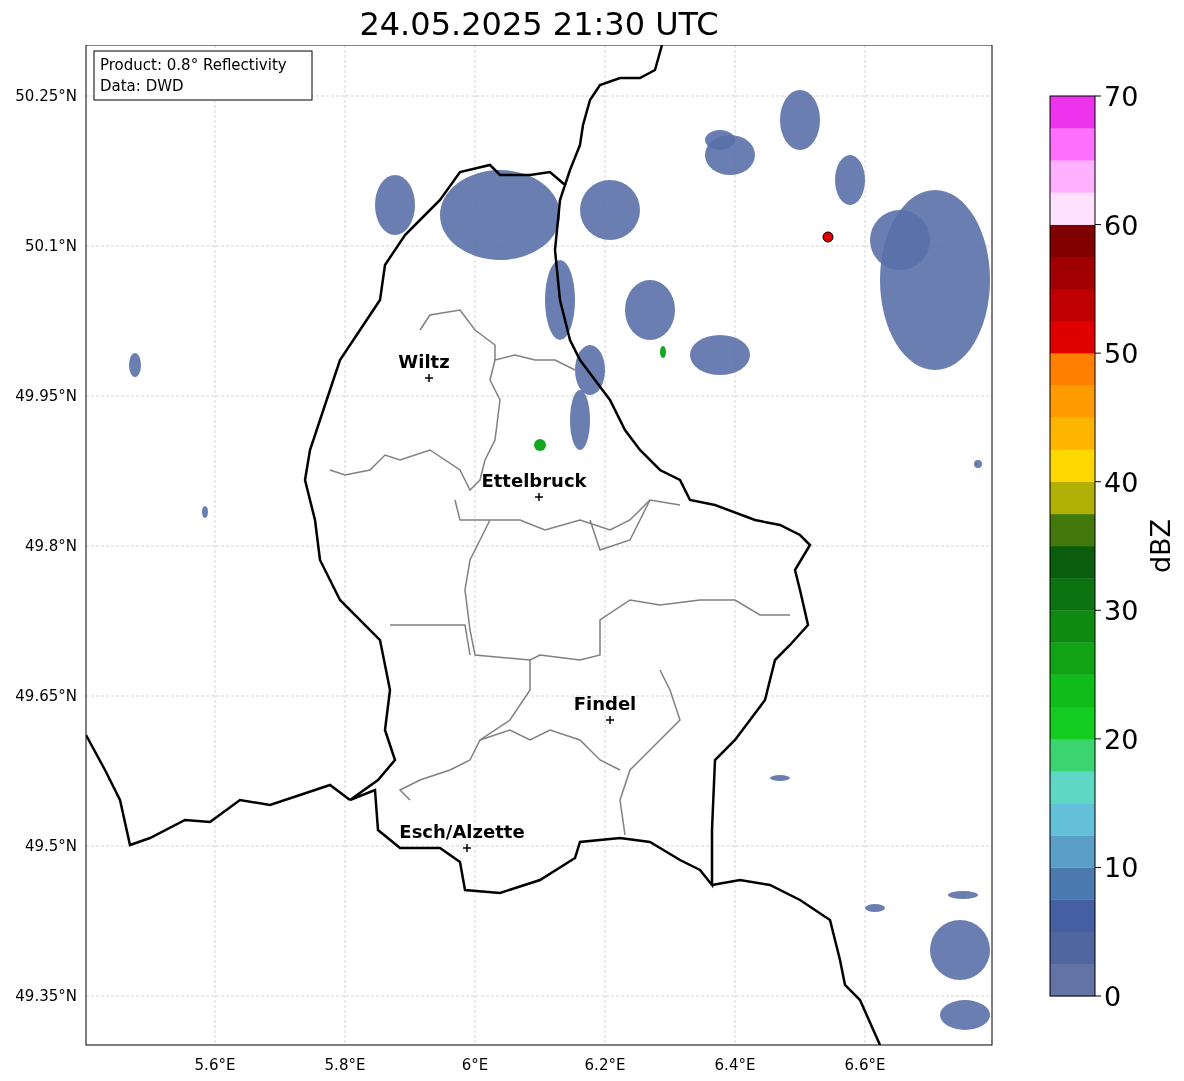 This screenshot has width=1184, height=1081. I want to click on colorbar-tick-label: 40, so click(1121, 482).